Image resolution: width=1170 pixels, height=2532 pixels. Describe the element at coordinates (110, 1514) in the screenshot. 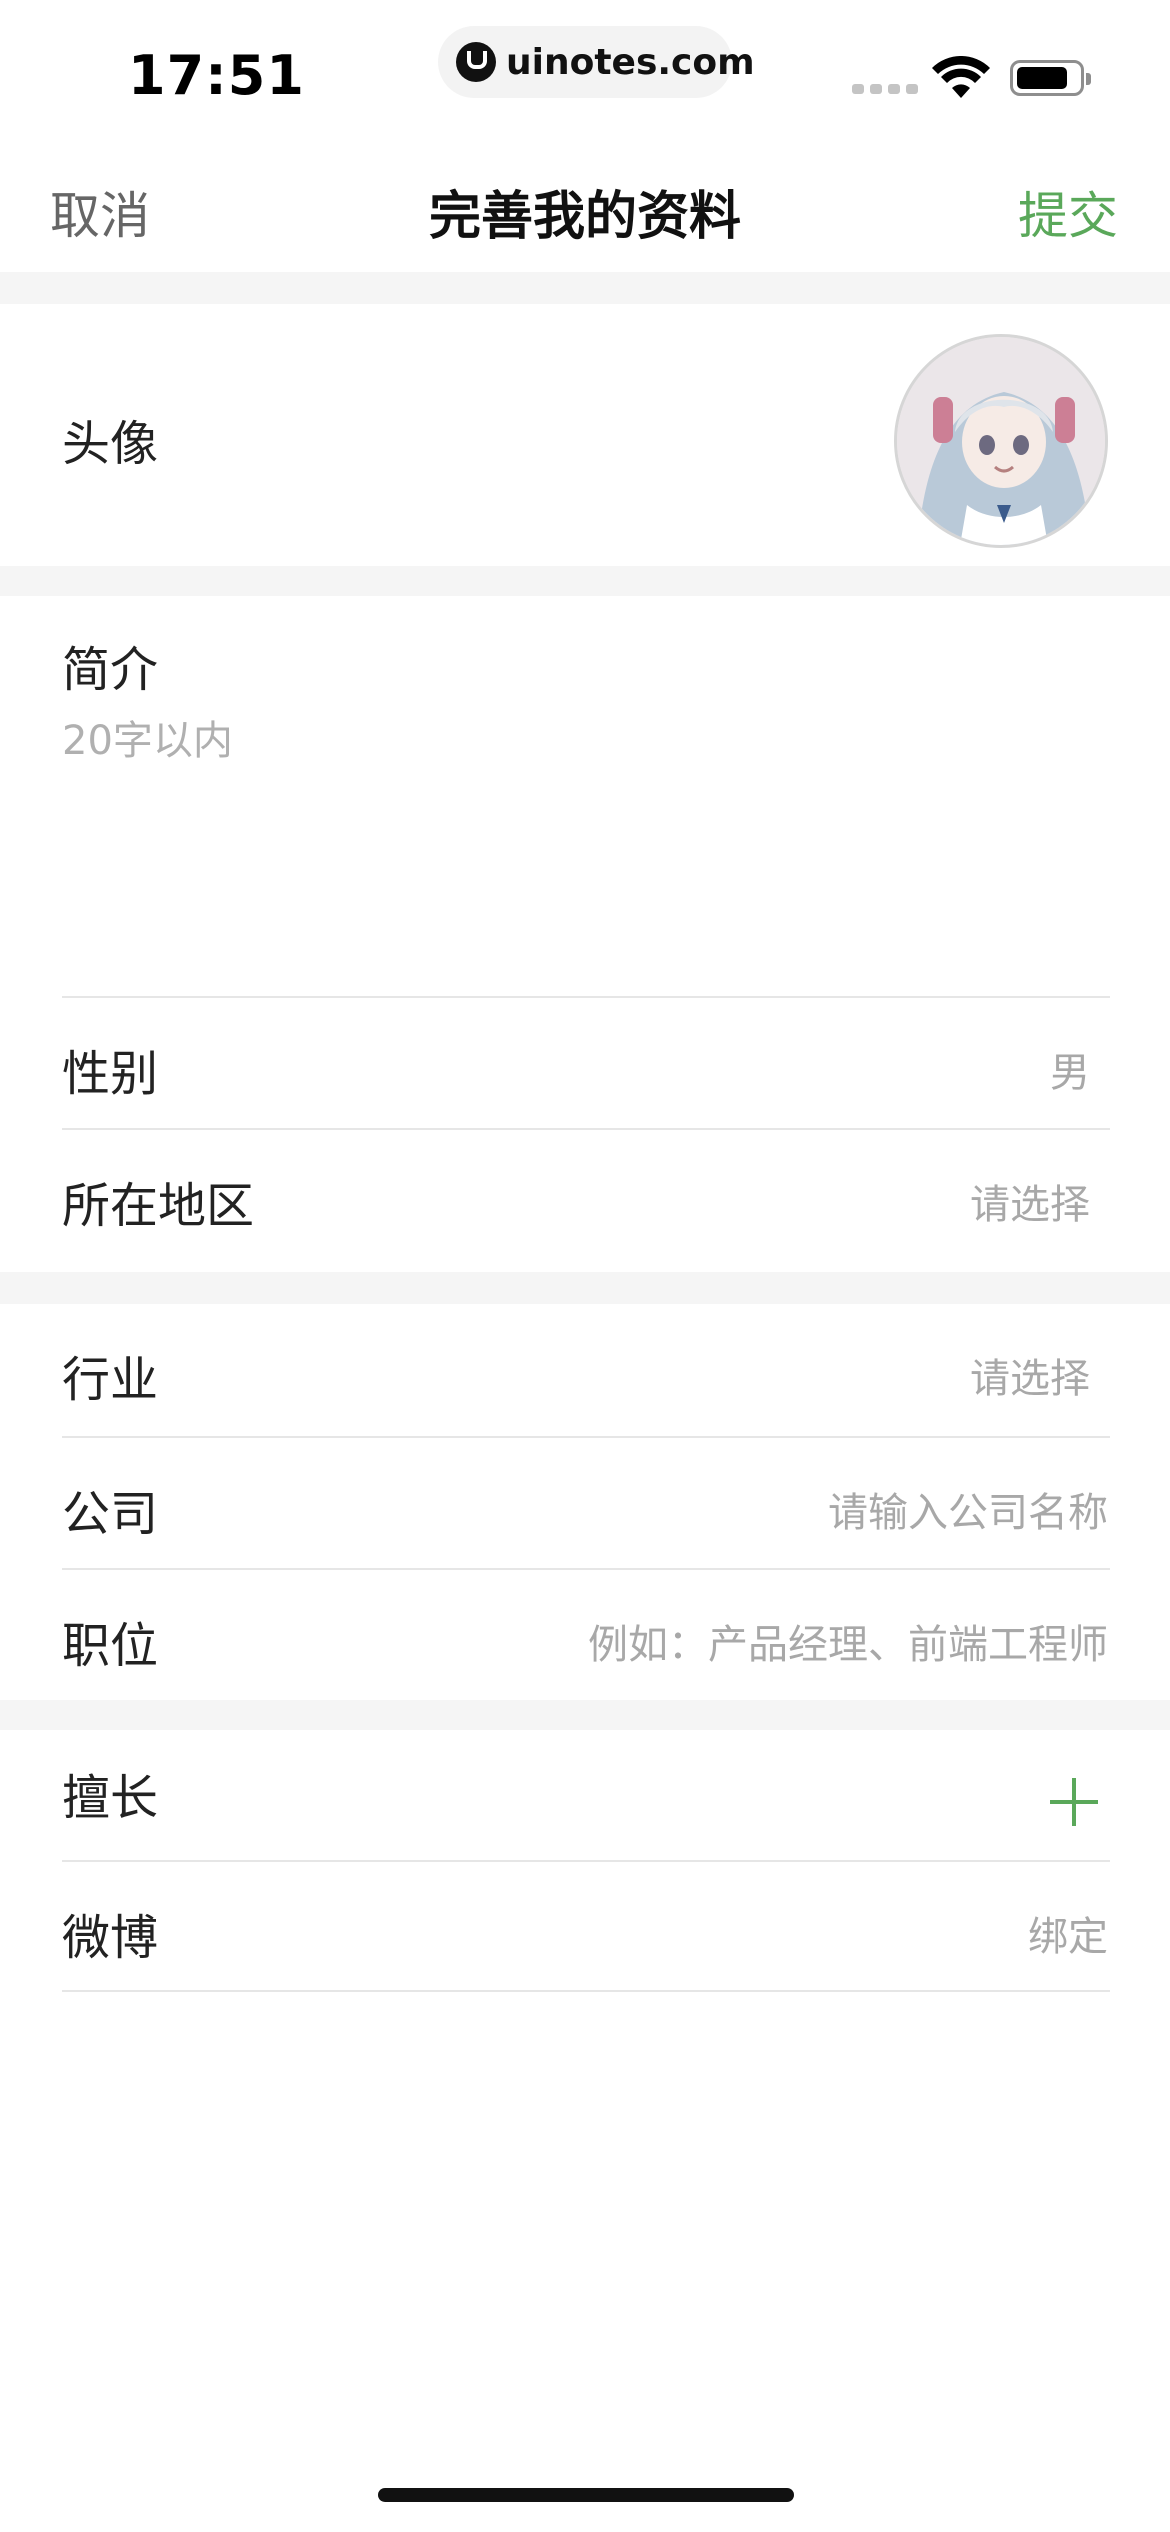

I see `company-label: 公司` at that location.